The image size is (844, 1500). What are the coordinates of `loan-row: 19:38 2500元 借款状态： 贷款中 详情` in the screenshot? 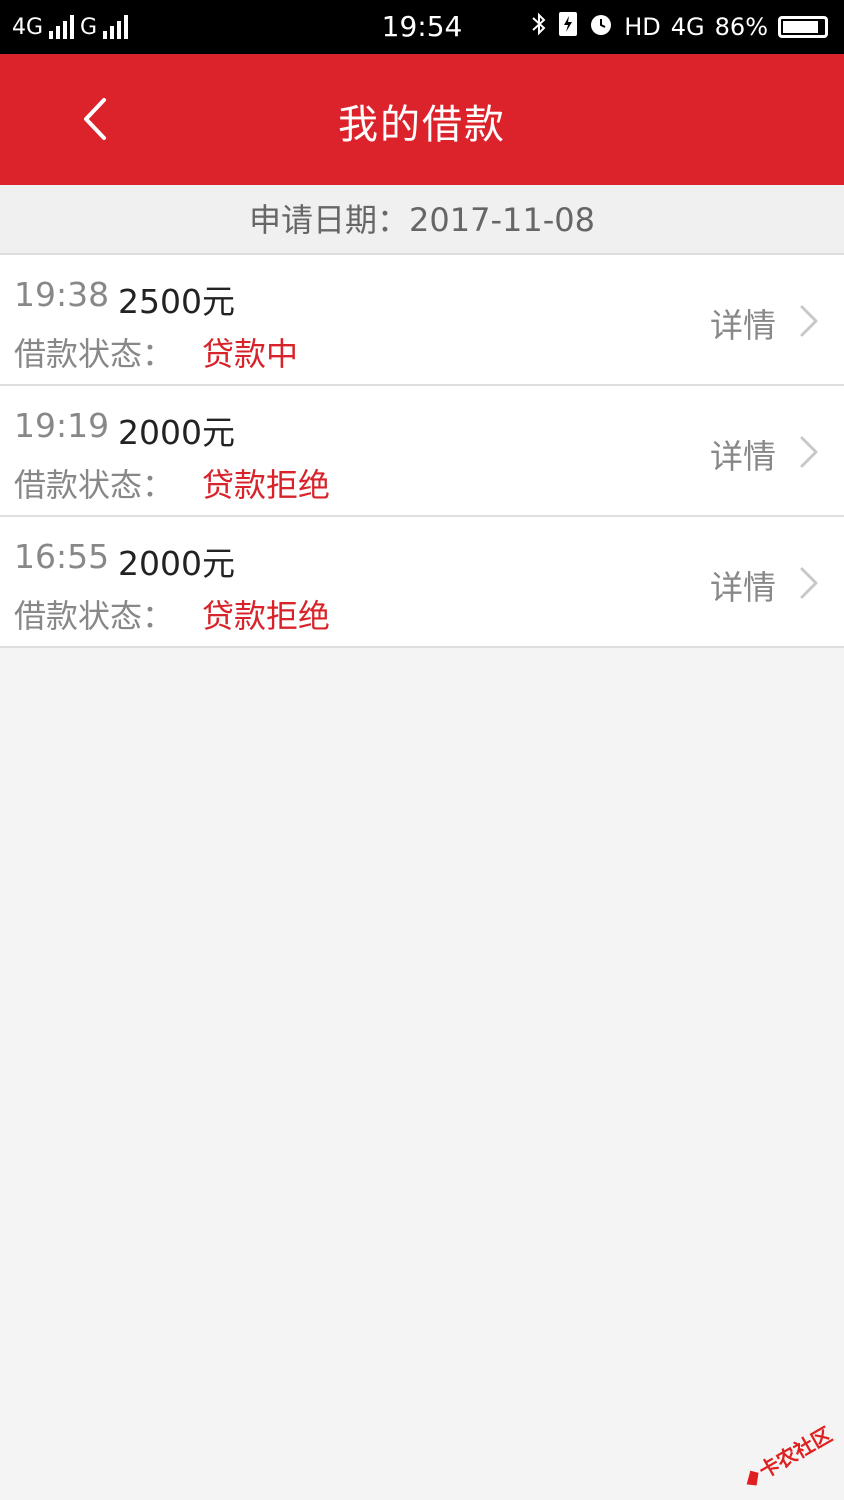 It's located at (422, 320).